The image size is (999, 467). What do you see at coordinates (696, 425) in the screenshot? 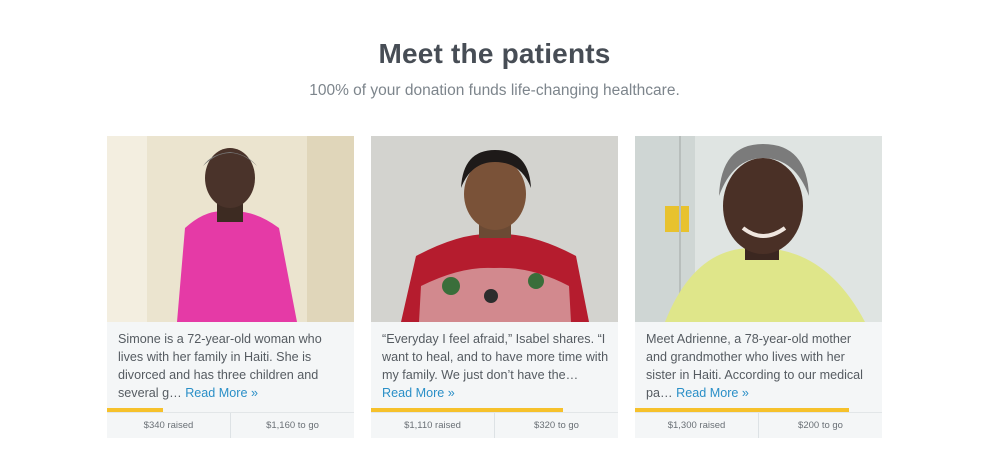
I see `amount-raised: $1,300 raised` at bounding box center [696, 425].